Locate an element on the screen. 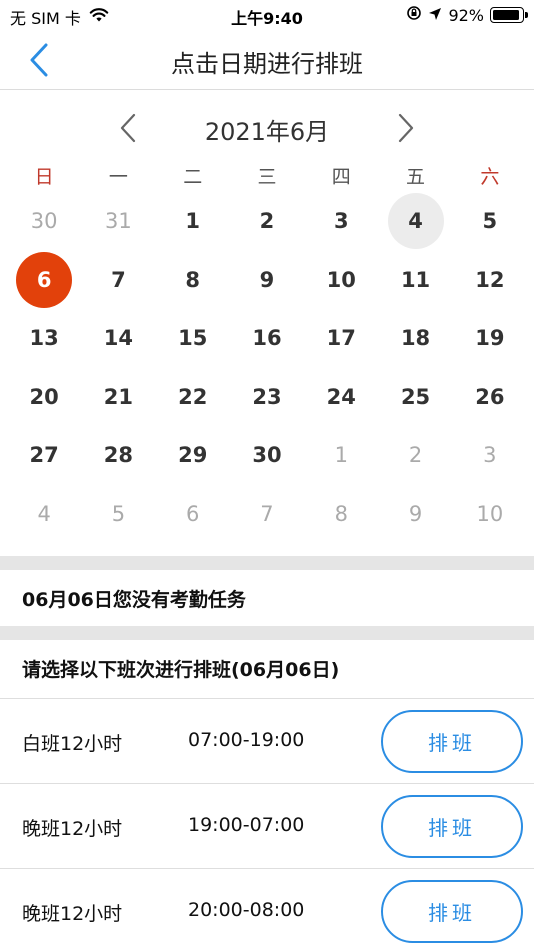  calendar-day-label: 28 is located at coordinates (118, 455).